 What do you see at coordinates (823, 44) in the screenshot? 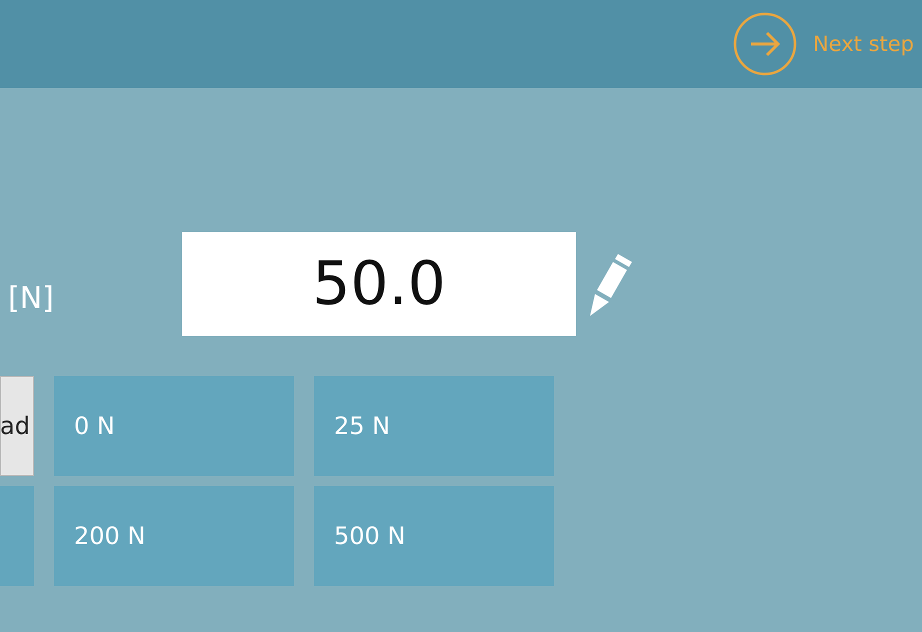
I see `next-step-button: Next step` at bounding box center [823, 44].